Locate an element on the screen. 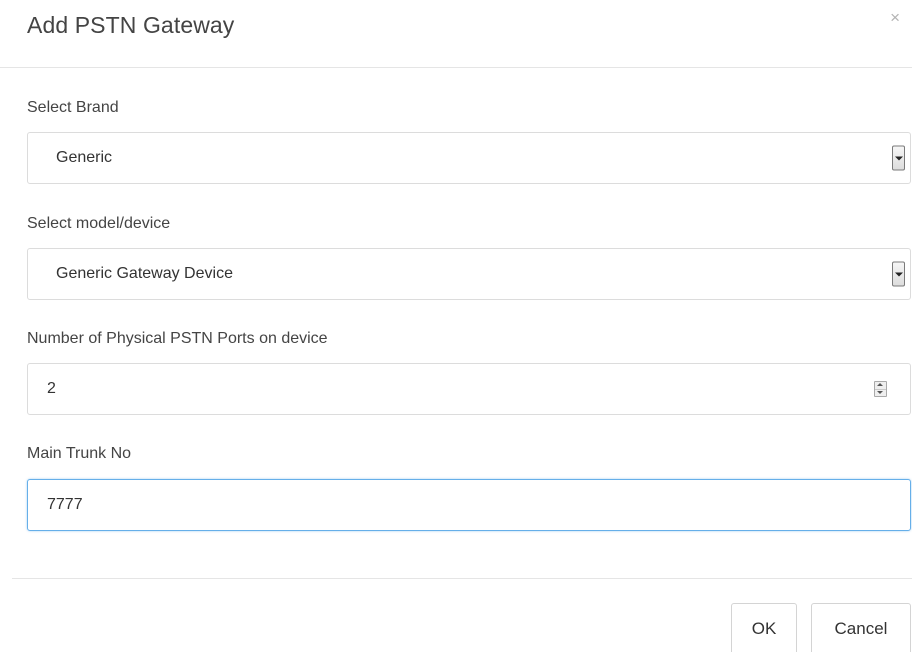 This screenshot has width=912, height=652. footer-divider is located at coordinates (462, 578).